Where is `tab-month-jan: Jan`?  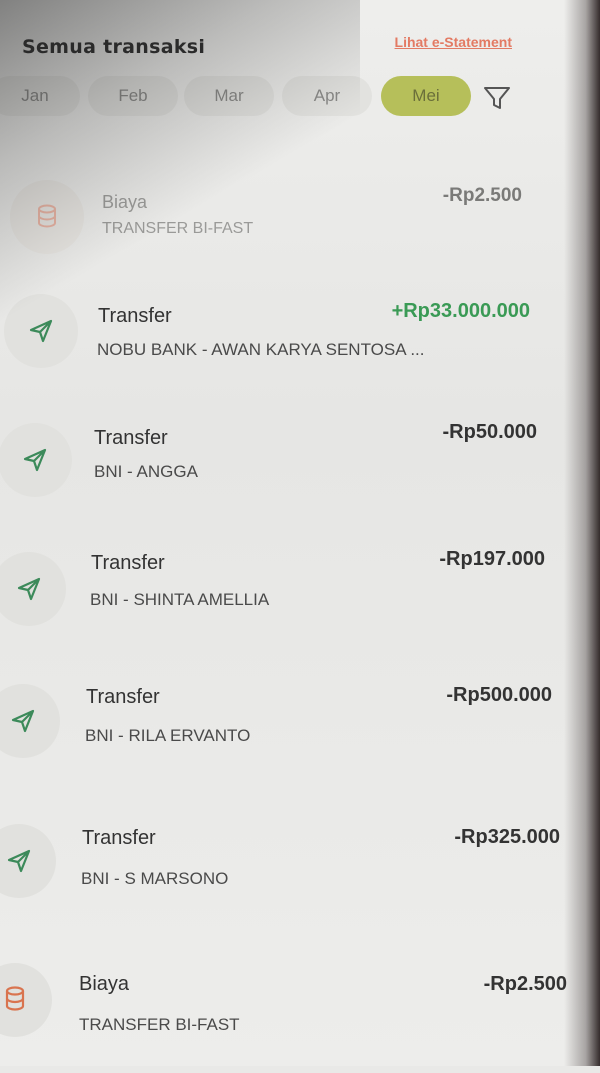
tab-month-jan: Jan is located at coordinates (40, 96).